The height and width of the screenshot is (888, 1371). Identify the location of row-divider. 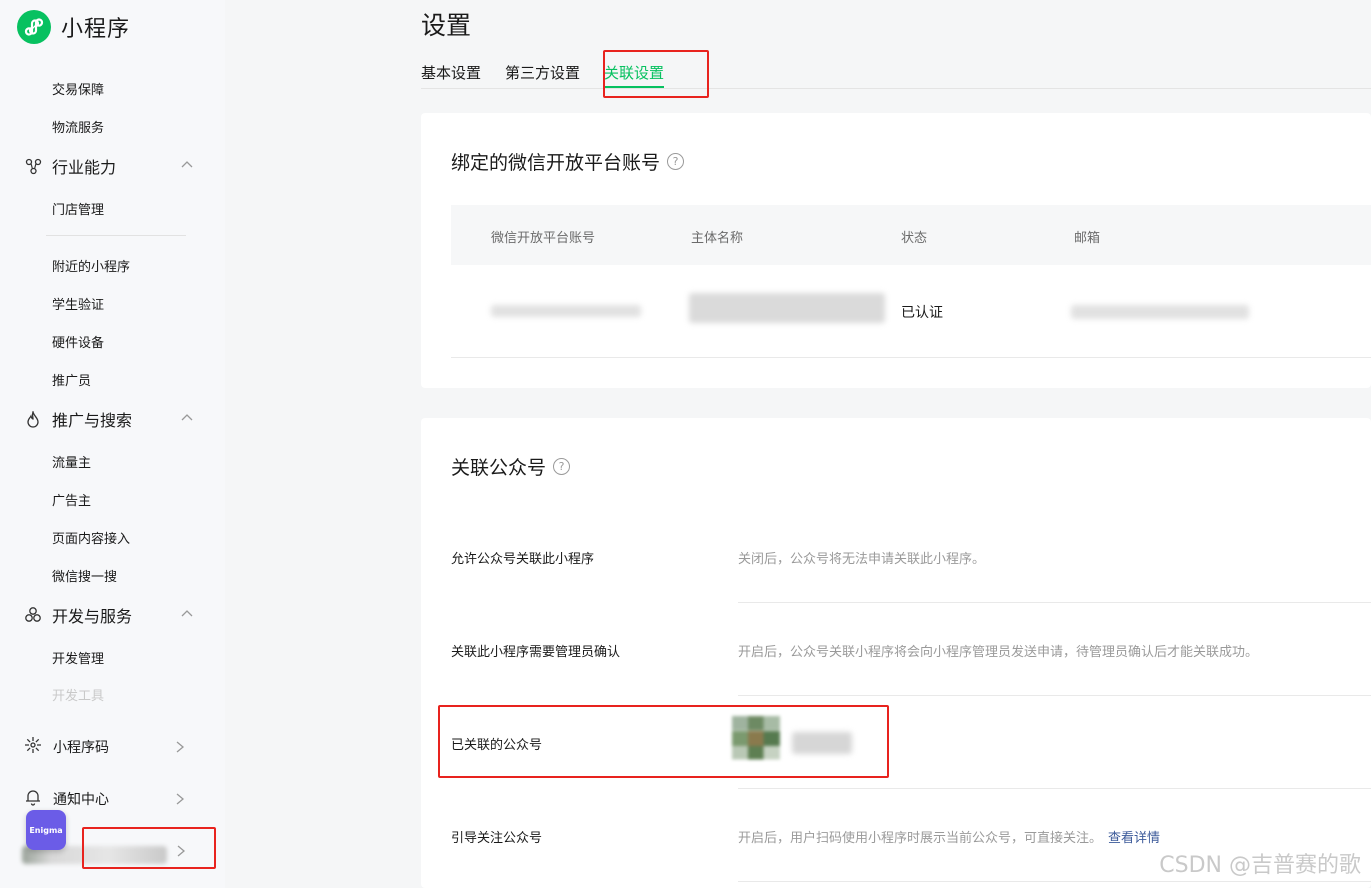
(911, 357).